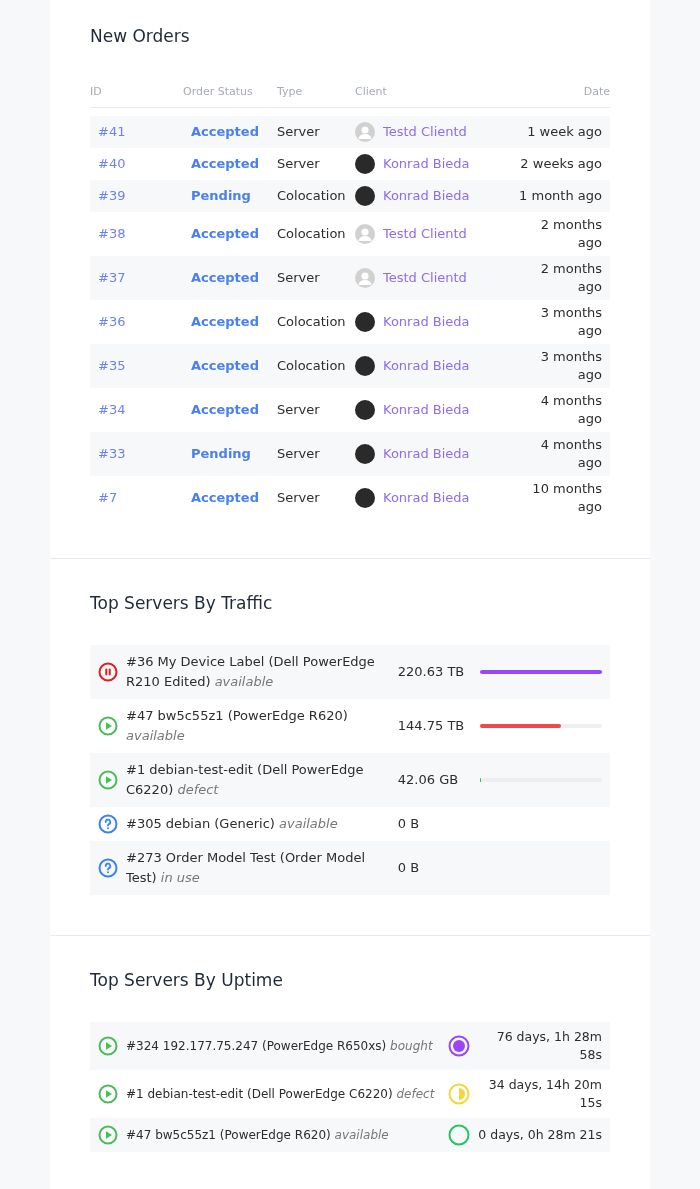 The height and width of the screenshot is (1189, 700). I want to click on order-id-link: #40, so click(112, 163).